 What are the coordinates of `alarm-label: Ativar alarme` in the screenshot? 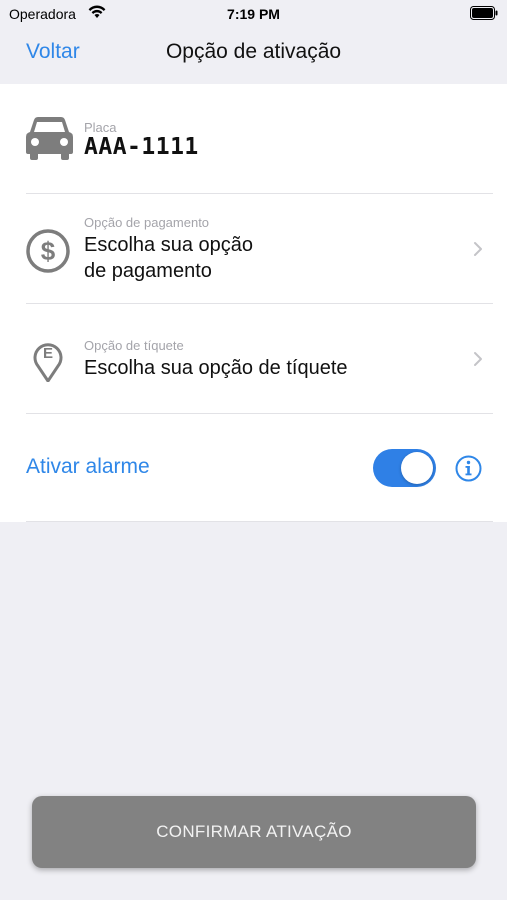 It's located at (88, 466).